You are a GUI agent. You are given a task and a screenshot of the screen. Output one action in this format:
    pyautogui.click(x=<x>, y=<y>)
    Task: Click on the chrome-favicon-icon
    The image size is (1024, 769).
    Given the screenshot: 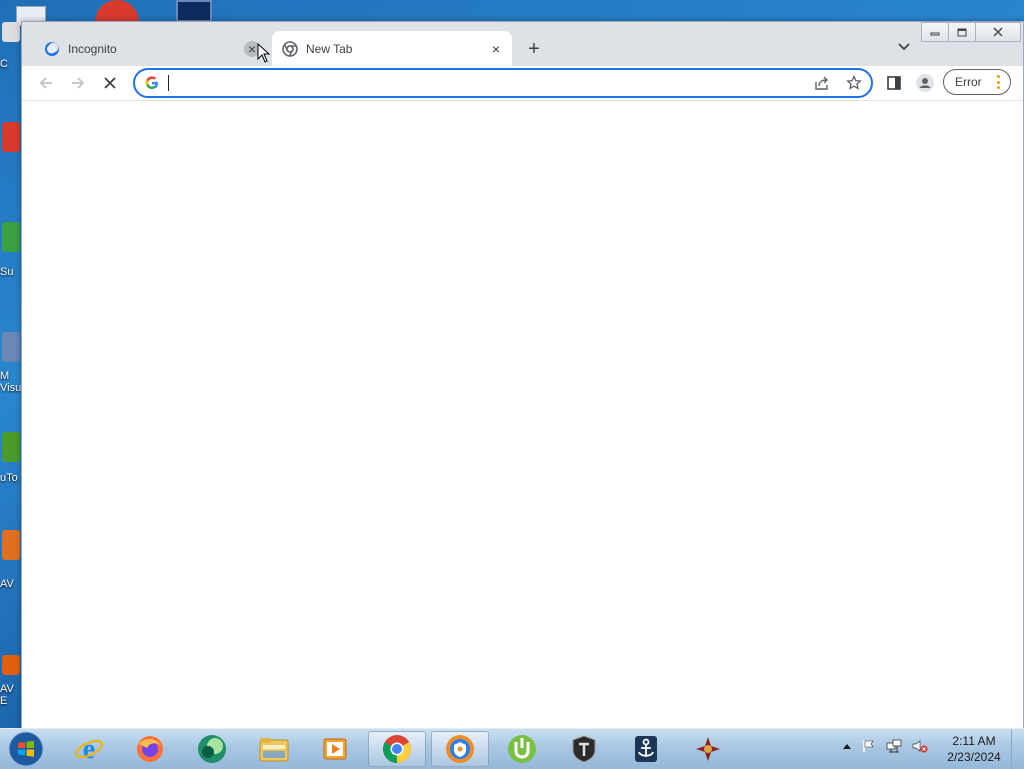 What is the action you would take?
    pyautogui.click(x=290, y=48)
    